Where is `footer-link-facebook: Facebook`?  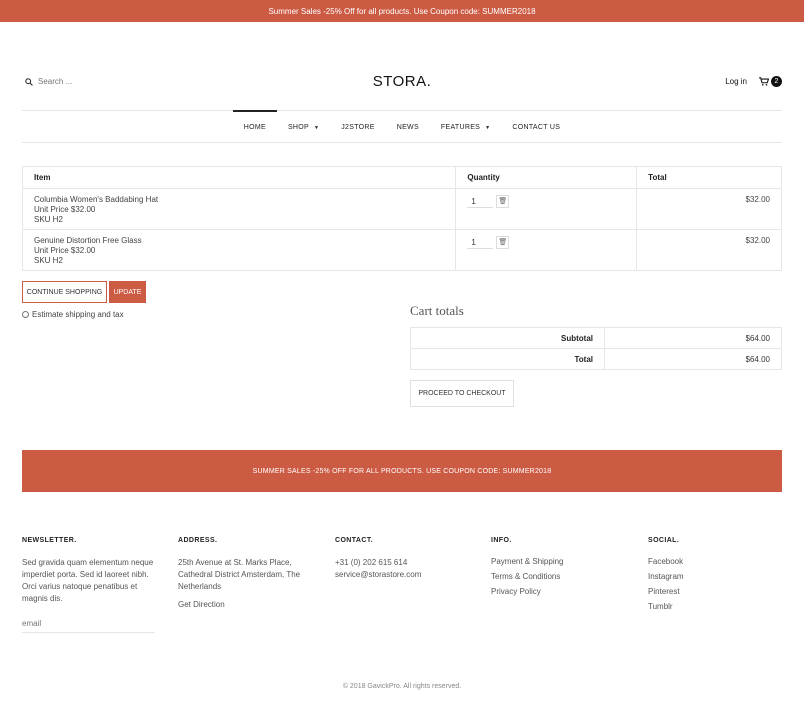 footer-link-facebook: Facebook is located at coordinates (718, 561).